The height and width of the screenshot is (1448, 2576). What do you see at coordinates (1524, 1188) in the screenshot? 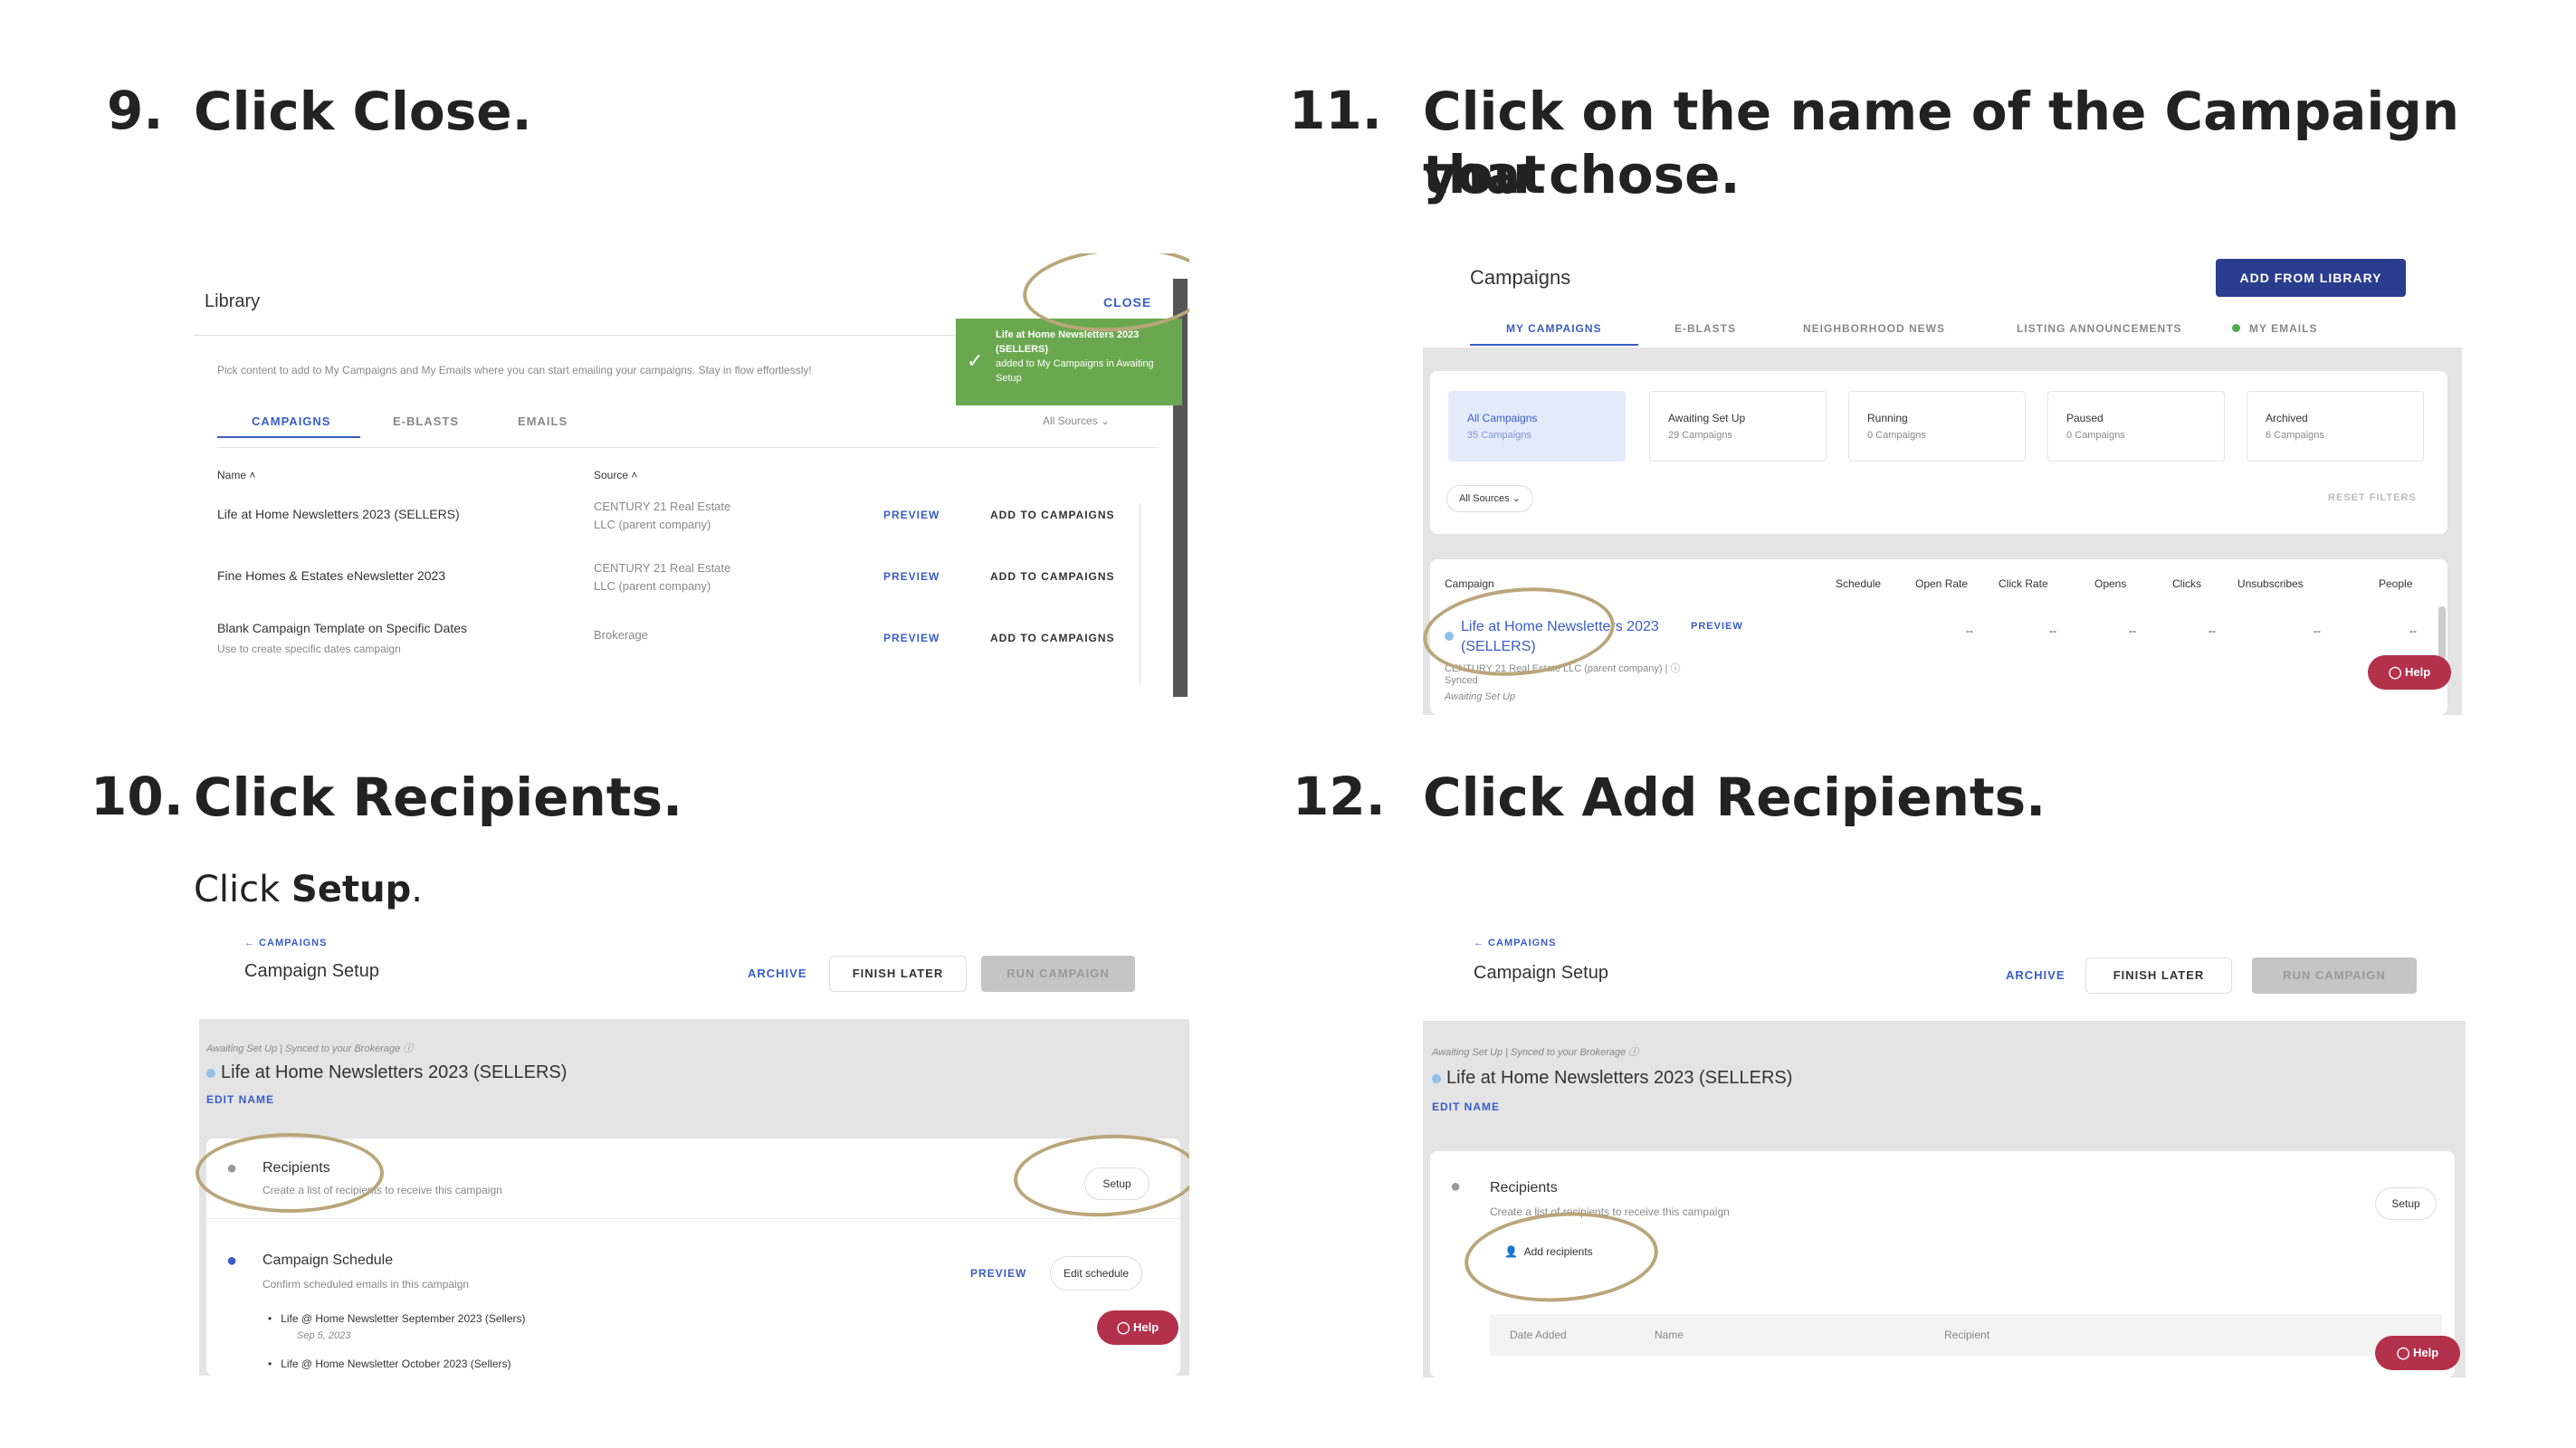
I see `recipients-heading: Recipients` at bounding box center [1524, 1188].